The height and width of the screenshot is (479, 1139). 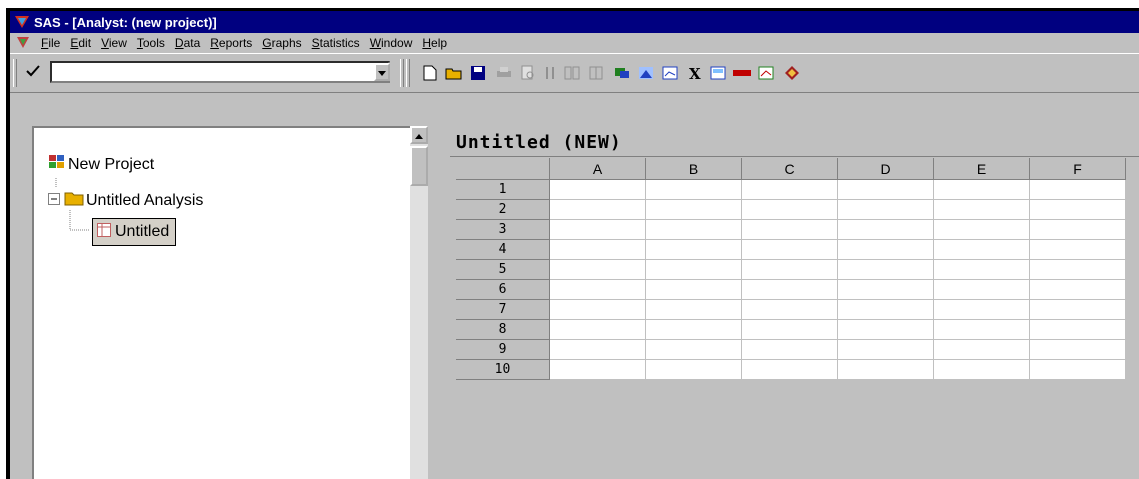 I want to click on row-header: 2, so click(x=503, y=210).